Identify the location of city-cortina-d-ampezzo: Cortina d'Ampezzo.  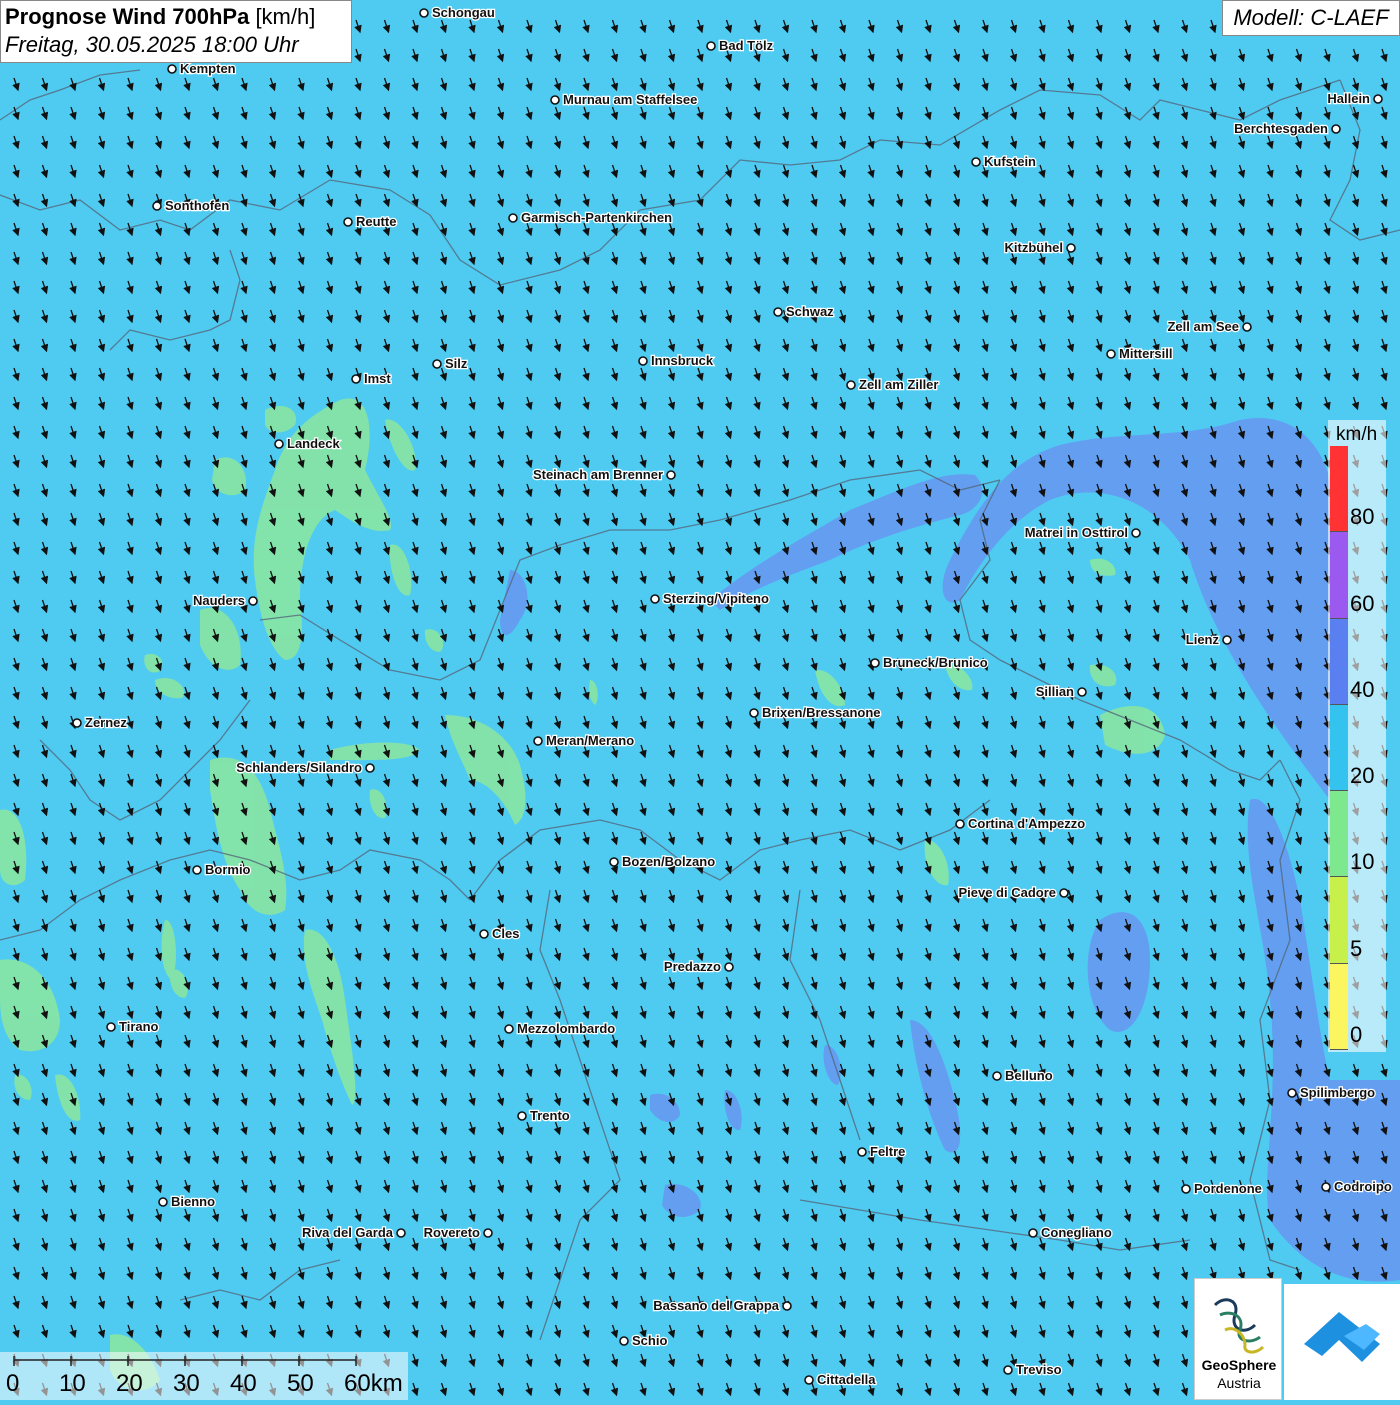
(1021, 823).